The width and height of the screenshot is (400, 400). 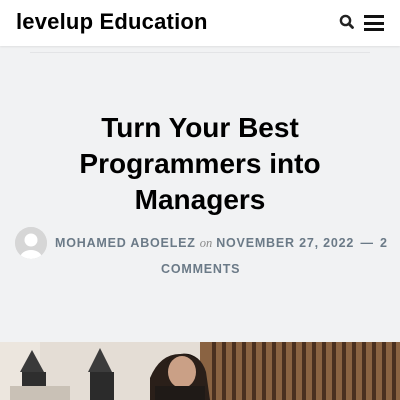 I want to click on site-header: levelup Education, so click(x=200, y=23).